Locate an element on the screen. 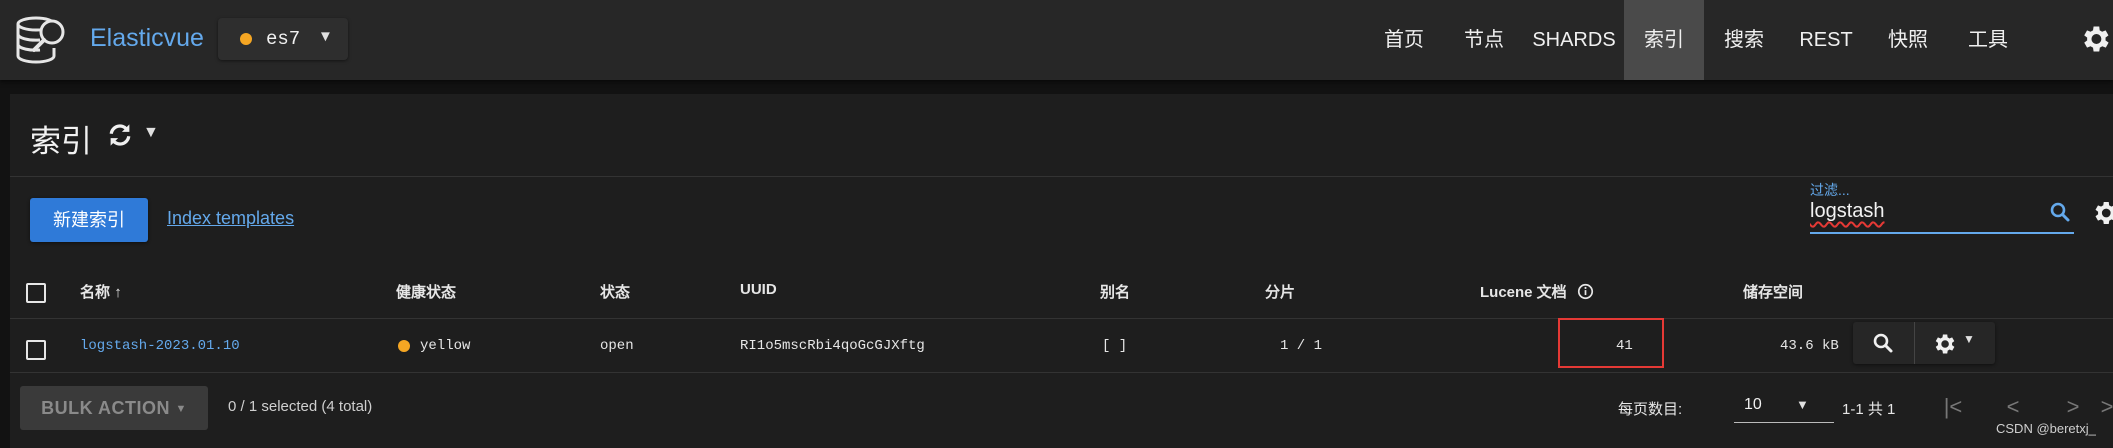 The height and width of the screenshot is (448, 2113). rows-per-page-select: 10 ▼ is located at coordinates (1784, 405).